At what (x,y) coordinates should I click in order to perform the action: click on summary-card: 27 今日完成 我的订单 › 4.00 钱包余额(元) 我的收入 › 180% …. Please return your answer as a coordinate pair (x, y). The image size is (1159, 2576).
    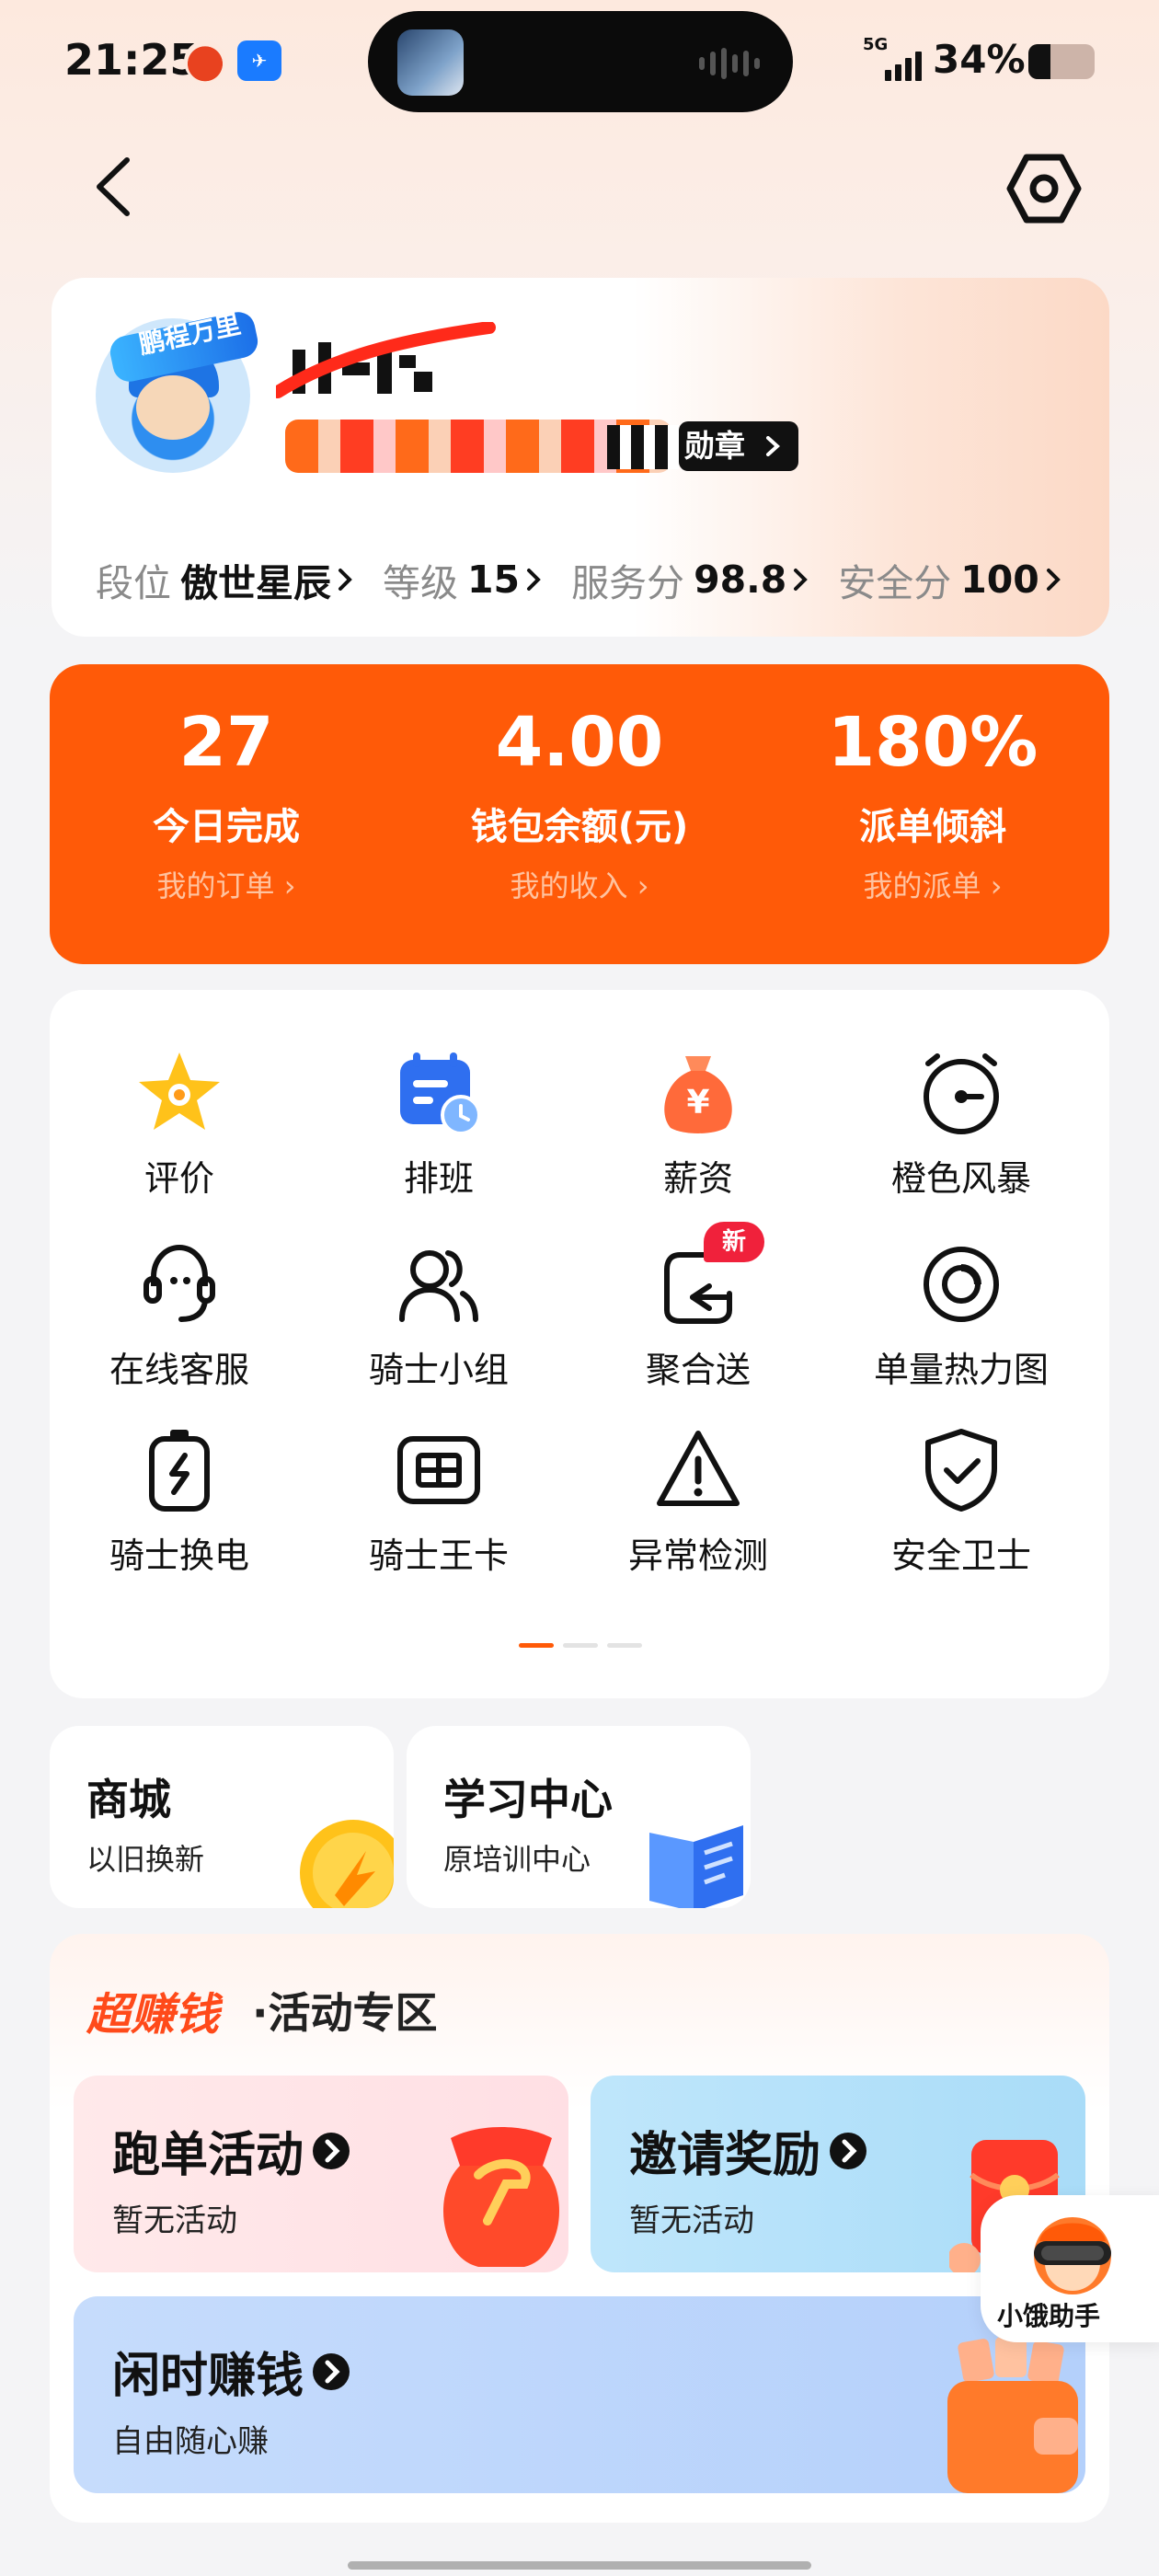
    Looking at the image, I should click on (579, 814).